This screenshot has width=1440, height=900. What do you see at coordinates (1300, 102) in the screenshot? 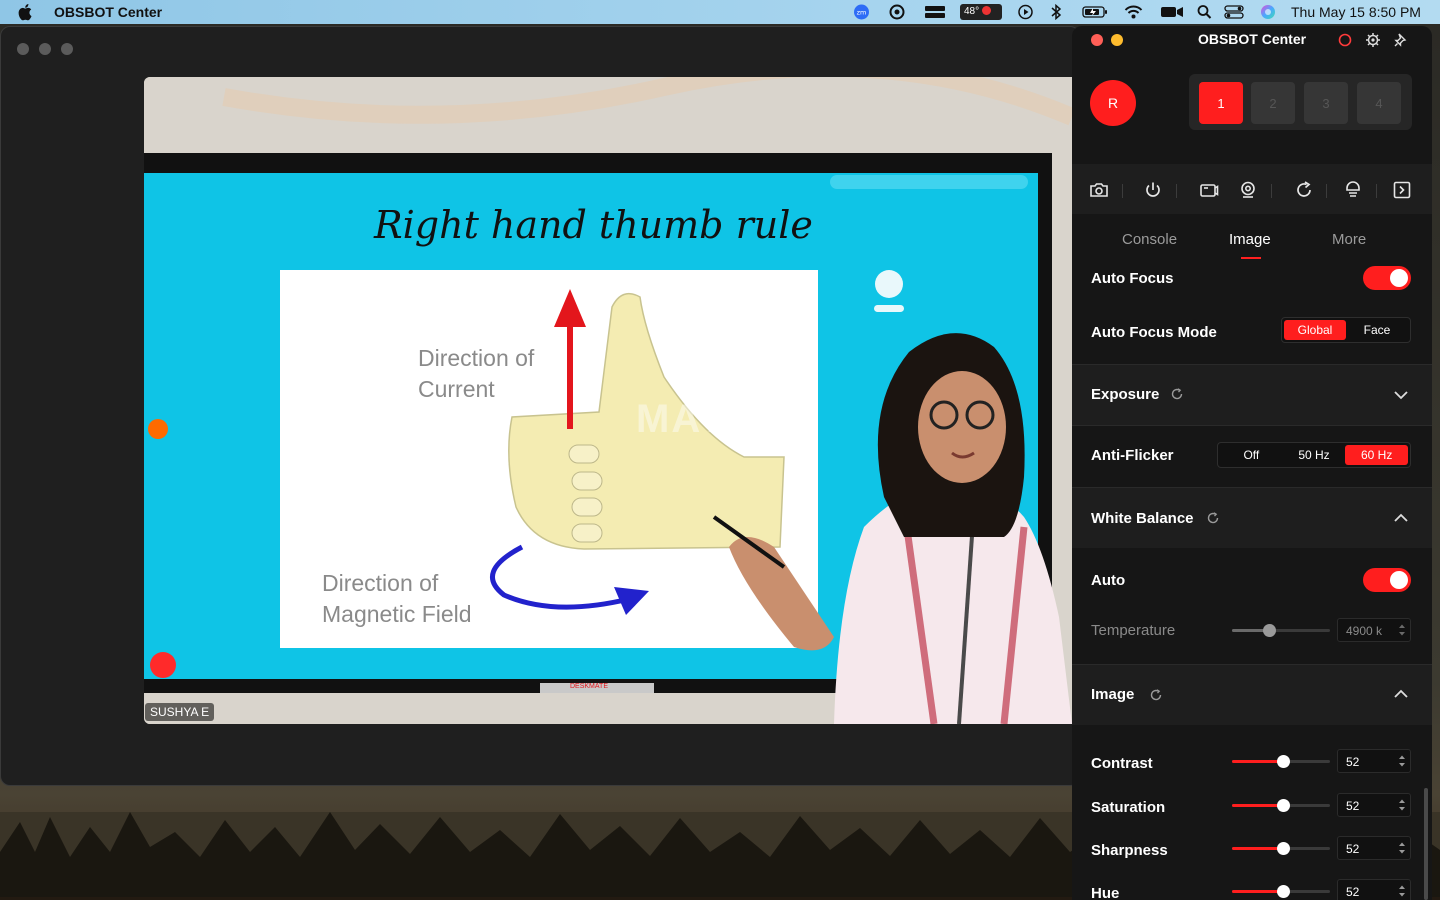
I see `device-slot-bar: 1 2 3 4` at bounding box center [1300, 102].